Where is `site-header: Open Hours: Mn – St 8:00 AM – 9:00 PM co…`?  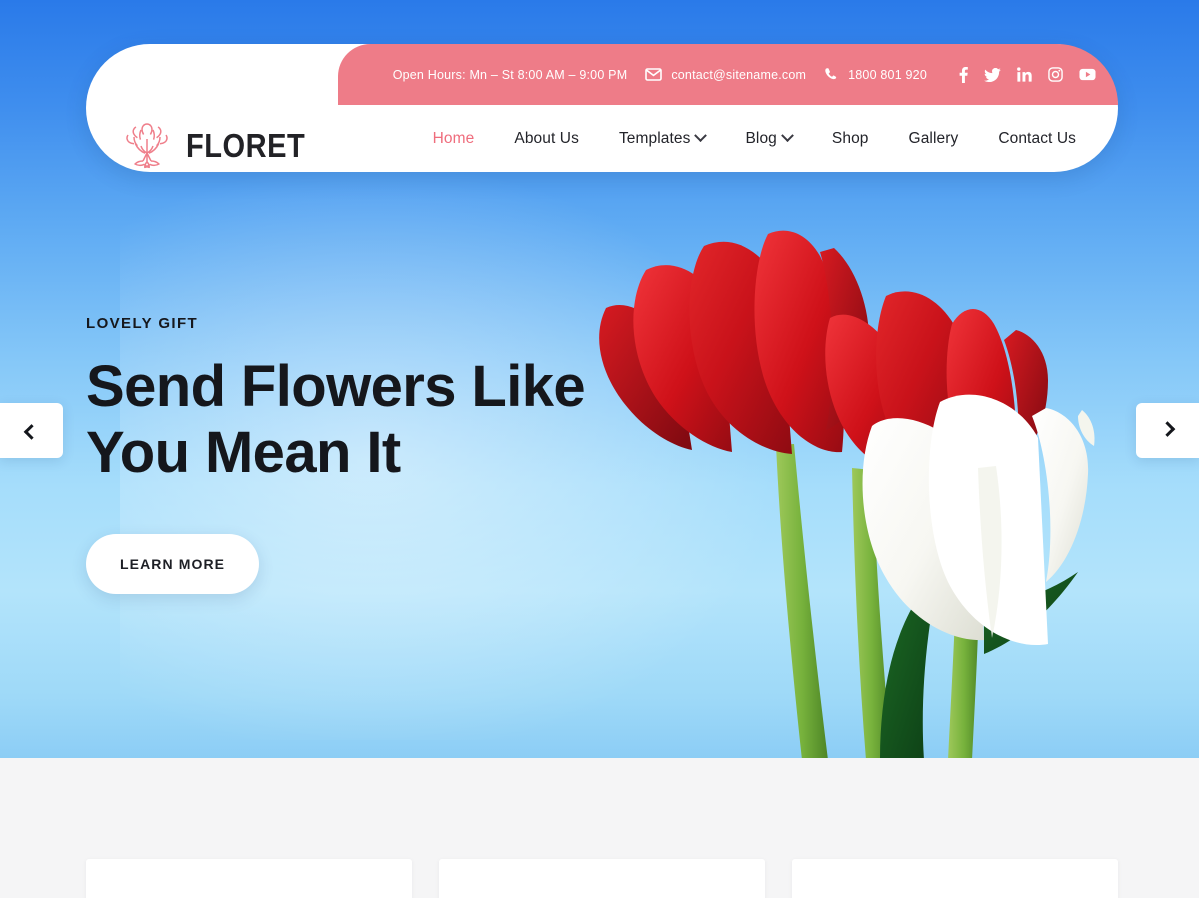 site-header: Open Hours: Mn – St 8:00 AM – 9:00 PM co… is located at coordinates (602, 108).